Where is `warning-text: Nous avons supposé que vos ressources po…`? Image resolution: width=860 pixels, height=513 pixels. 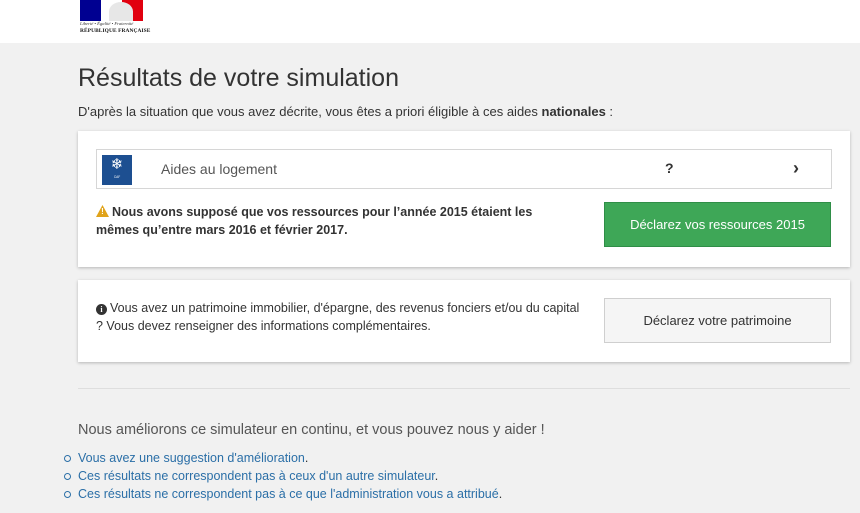 warning-text: Nous avons supposé que vos ressources po… is located at coordinates (314, 221).